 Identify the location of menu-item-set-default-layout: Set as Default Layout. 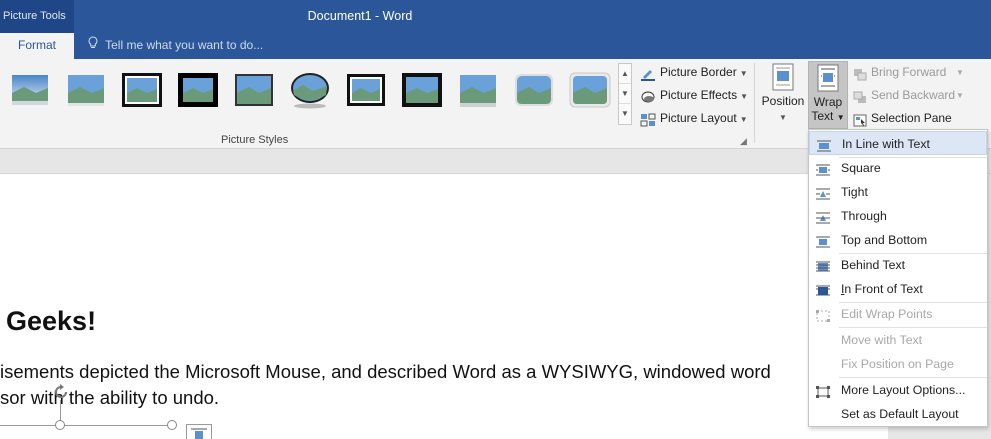
(898, 414).